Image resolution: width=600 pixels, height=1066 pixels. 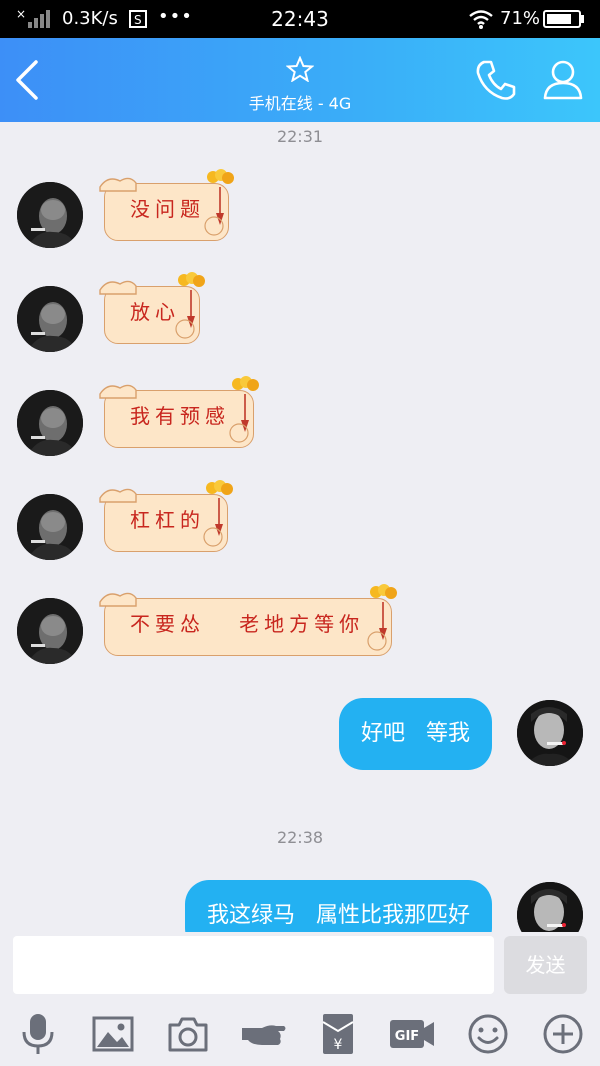 What do you see at coordinates (188, 1034) in the screenshot?
I see `camera-icon` at bounding box center [188, 1034].